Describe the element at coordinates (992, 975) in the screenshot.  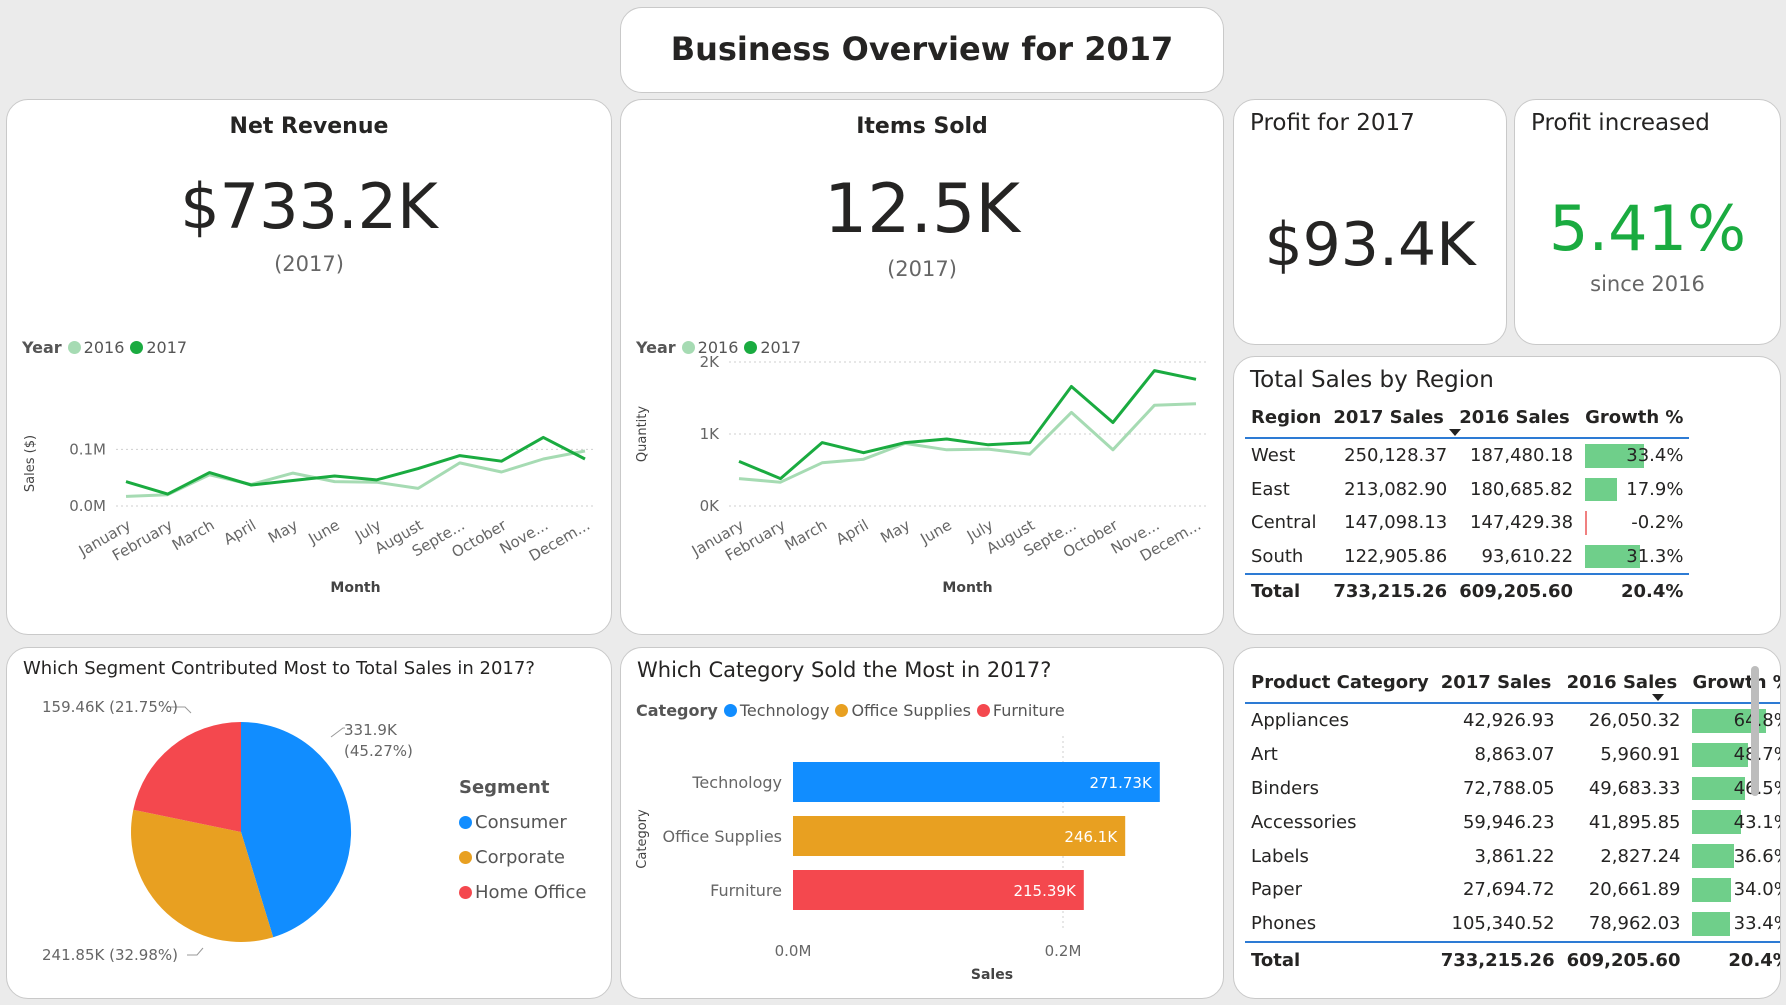
I see `x-axis-title: Sales` at that location.